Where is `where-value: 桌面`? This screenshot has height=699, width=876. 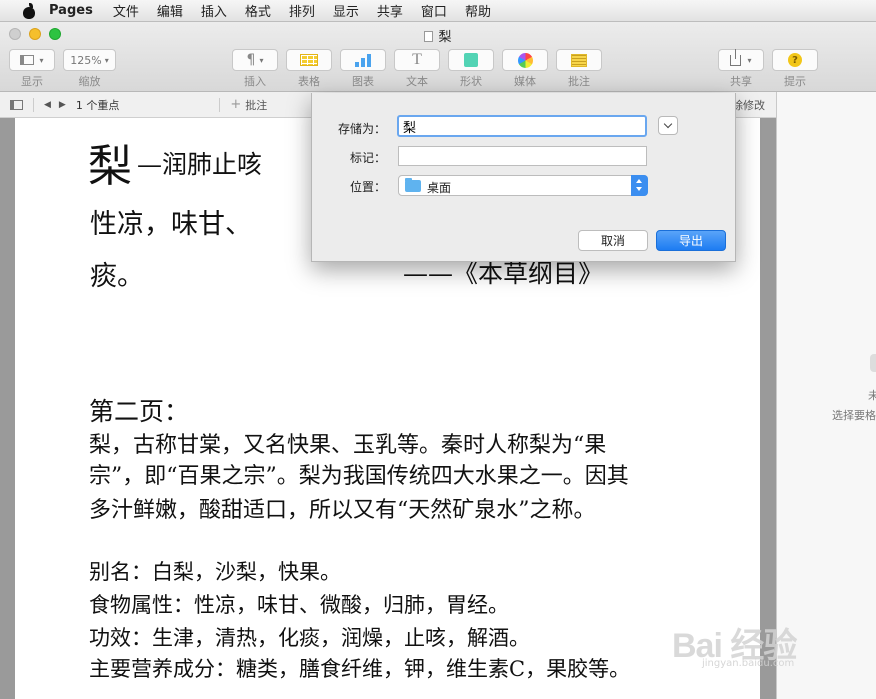
where-value: 桌面 is located at coordinates (439, 188).